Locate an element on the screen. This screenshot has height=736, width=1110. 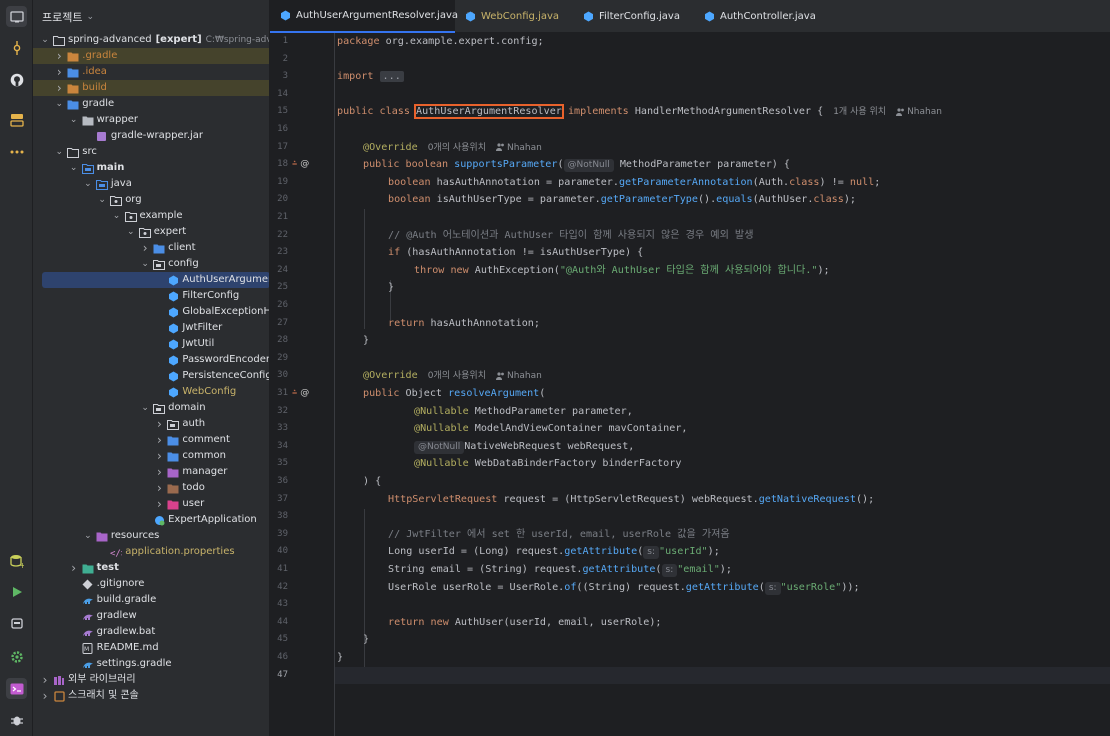
tree-item: gradlew is located at coordinates (151, 616).